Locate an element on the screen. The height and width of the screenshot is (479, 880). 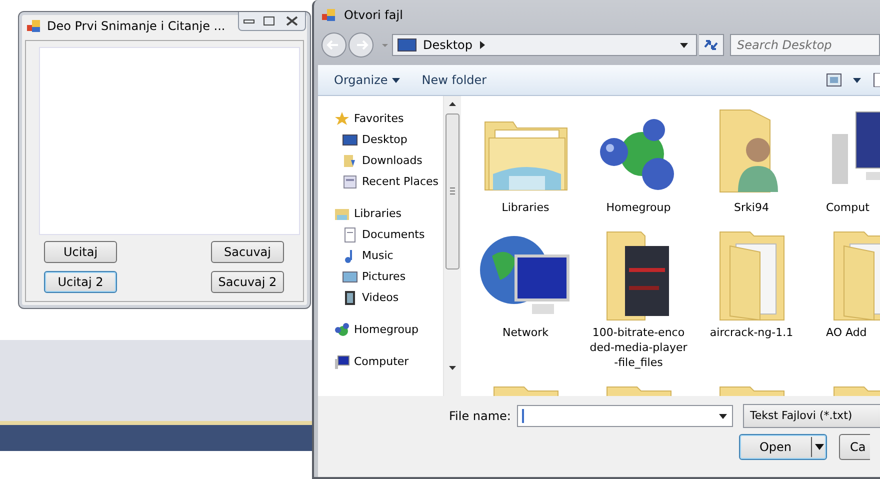
downloads-folder-icon is located at coordinates (350, 160).